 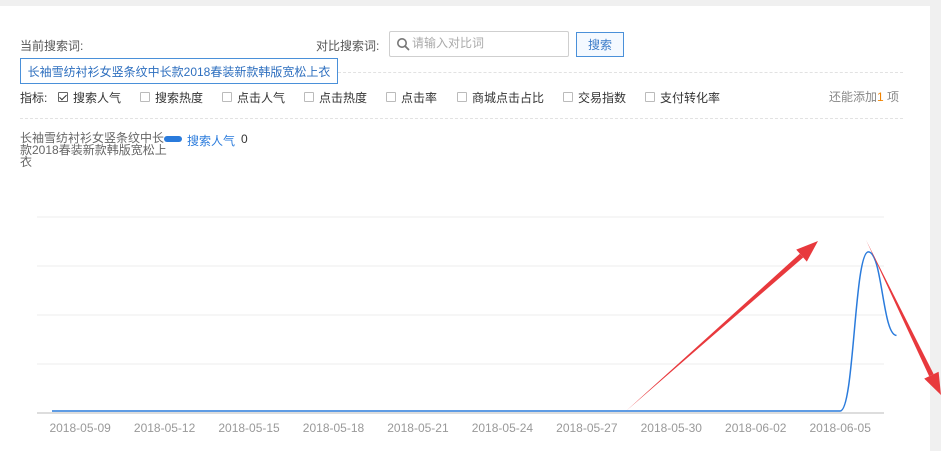 What do you see at coordinates (903, 317) in the screenshot?
I see `annotation-arrow-down` at bounding box center [903, 317].